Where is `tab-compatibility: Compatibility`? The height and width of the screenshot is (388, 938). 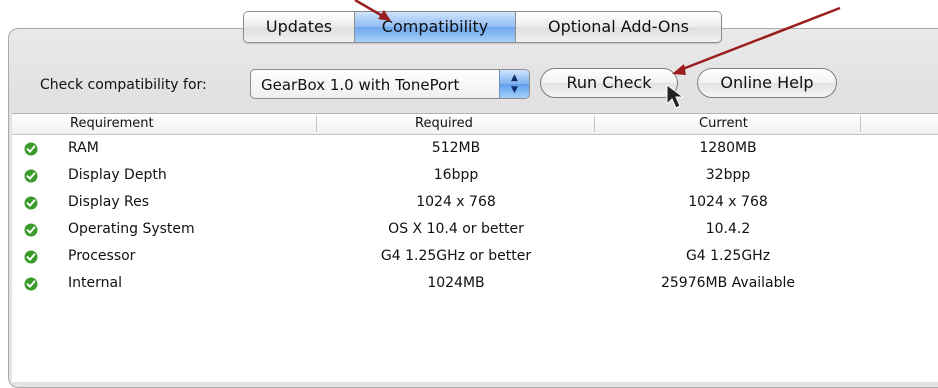 tab-compatibility: Compatibility is located at coordinates (435, 27).